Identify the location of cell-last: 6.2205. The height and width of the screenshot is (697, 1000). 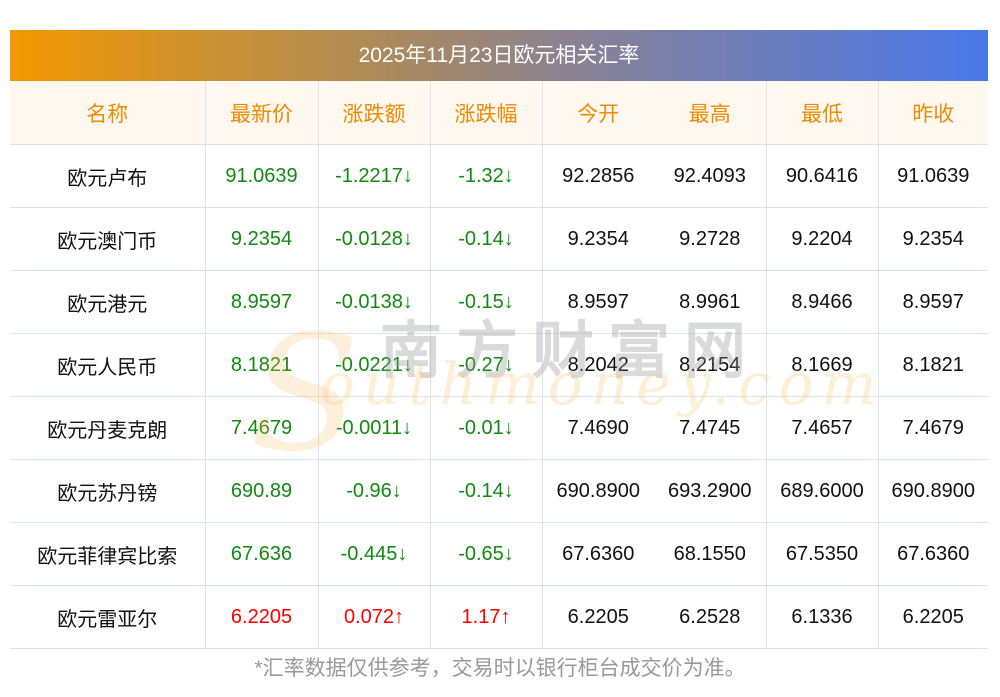
(262, 617).